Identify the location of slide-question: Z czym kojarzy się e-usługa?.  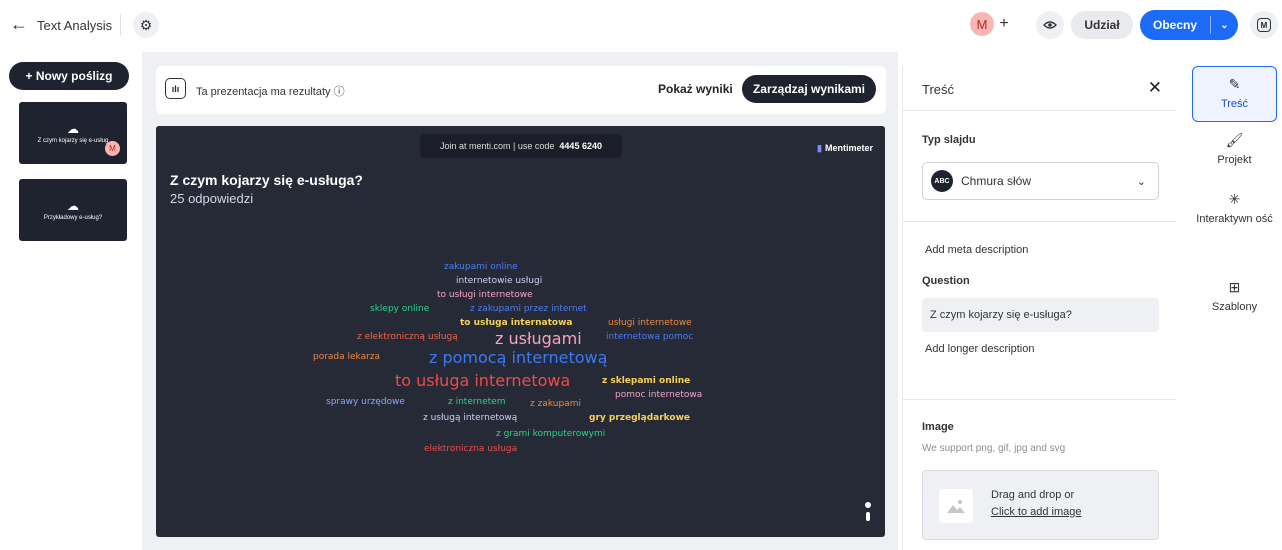
(266, 180).